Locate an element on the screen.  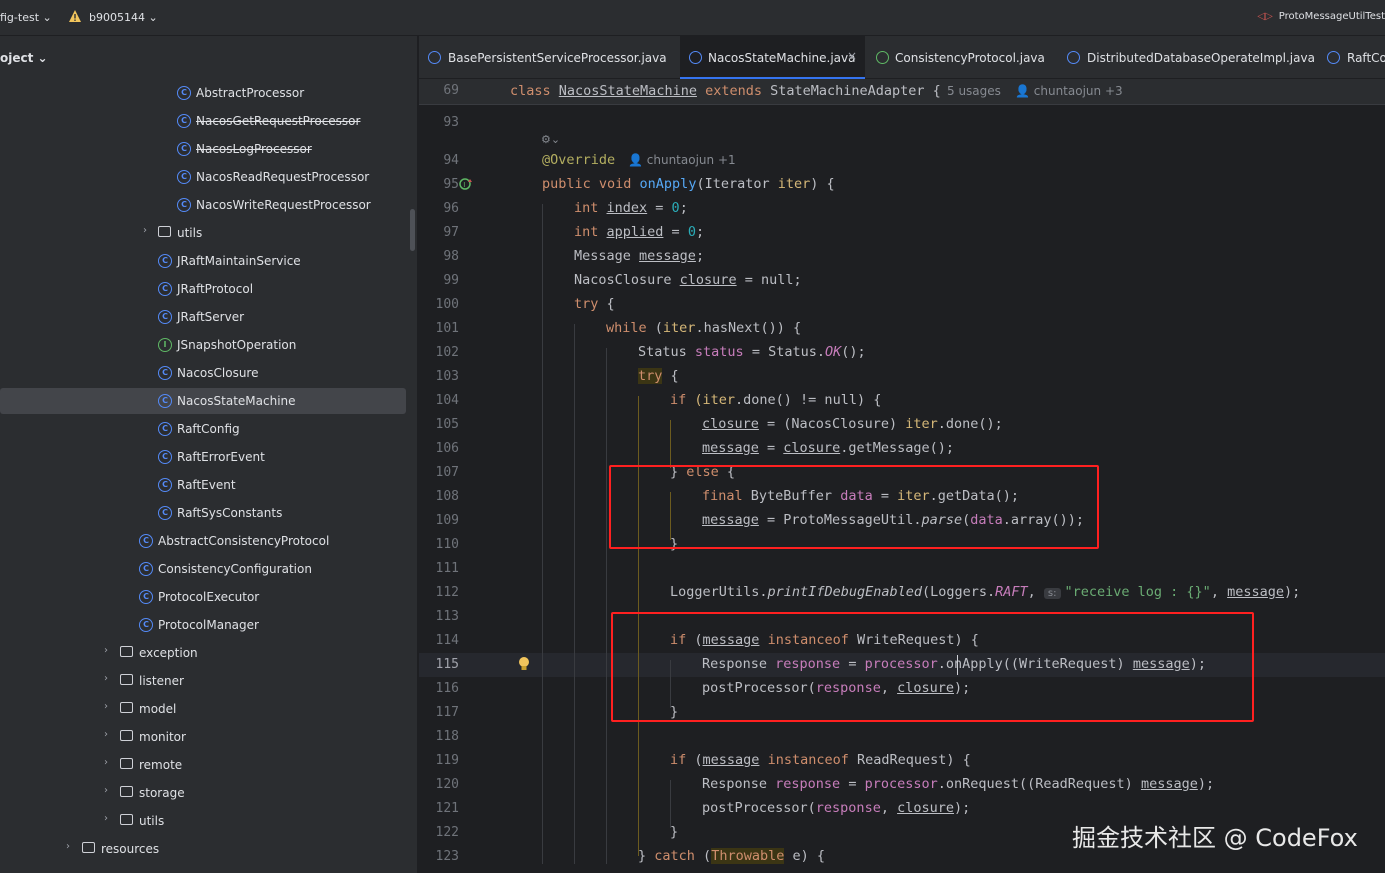
code-line-94: @Override is located at coordinates (578, 160).